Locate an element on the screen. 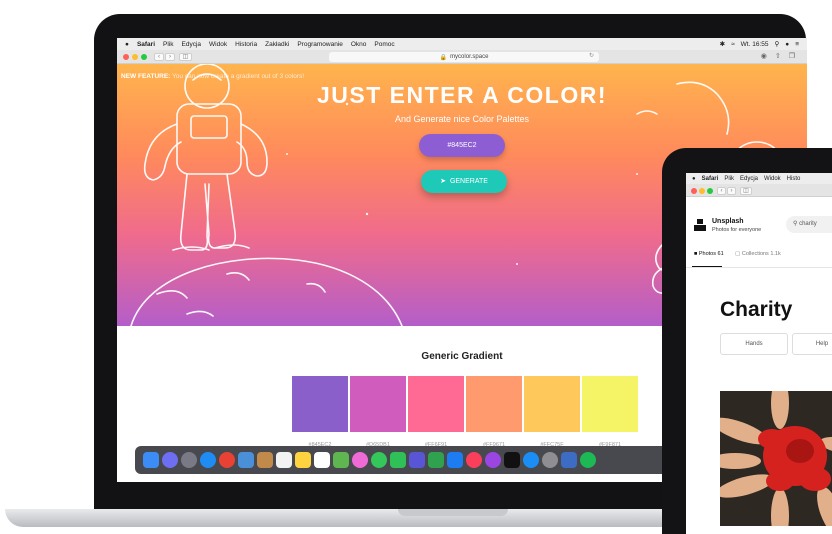  spotify-icon is located at coordinates (588, 460).